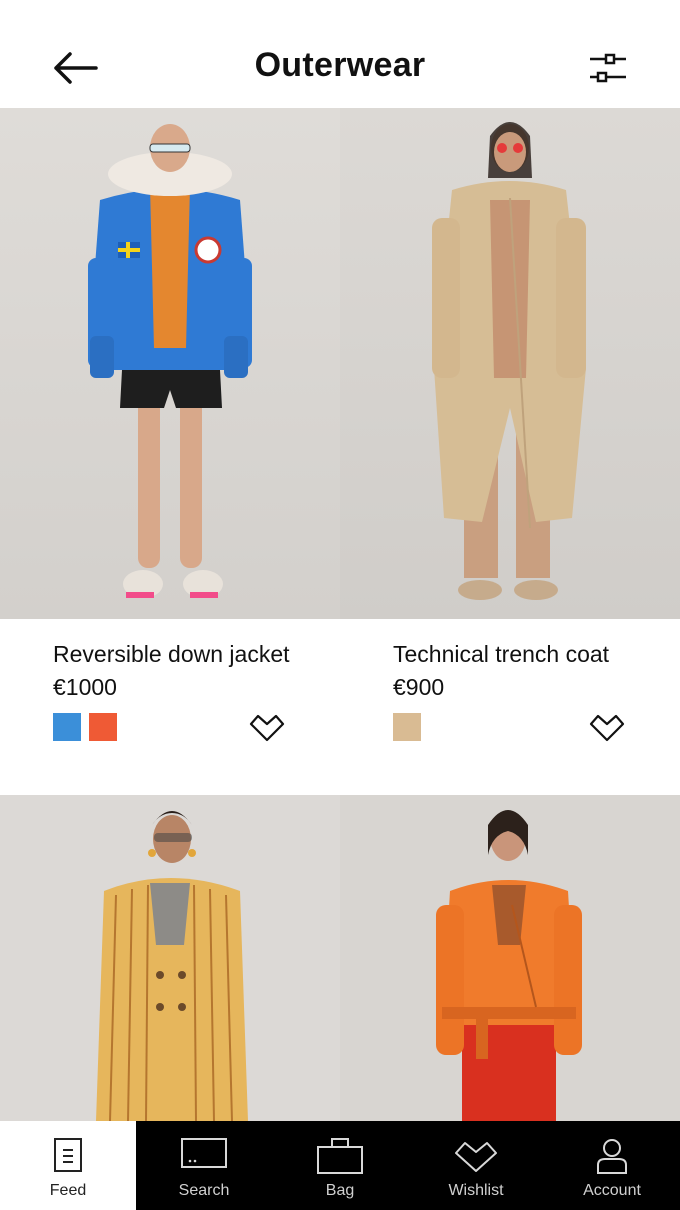 Image resolution: width=680 pixels, height=1210 pixels. Describe the element at coordinates (340, 1190) in the screenshot. I see `nav-label: Bag` at that location.